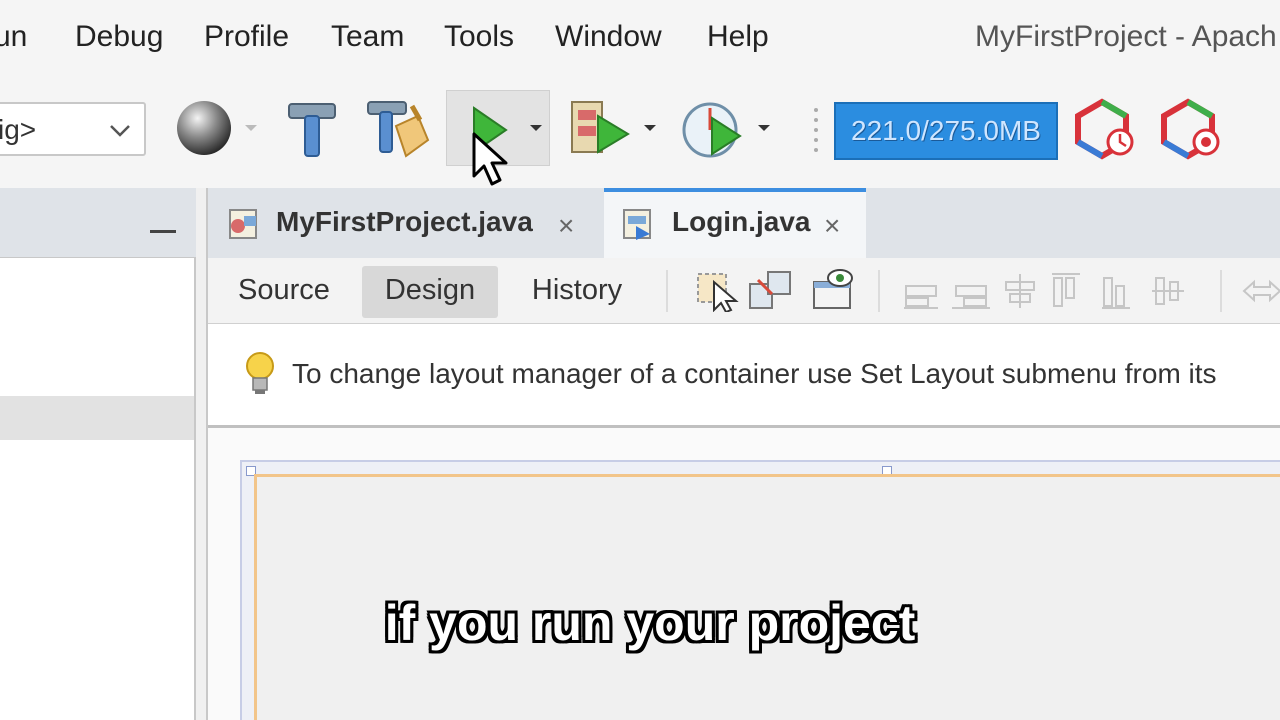 This screenshot has width=1280, height=720. What do you see at coordinates (1126, 36) in the screenshot?
I see `window-title: MyFirstProject - Apach` at bounding box center [1126, 36].